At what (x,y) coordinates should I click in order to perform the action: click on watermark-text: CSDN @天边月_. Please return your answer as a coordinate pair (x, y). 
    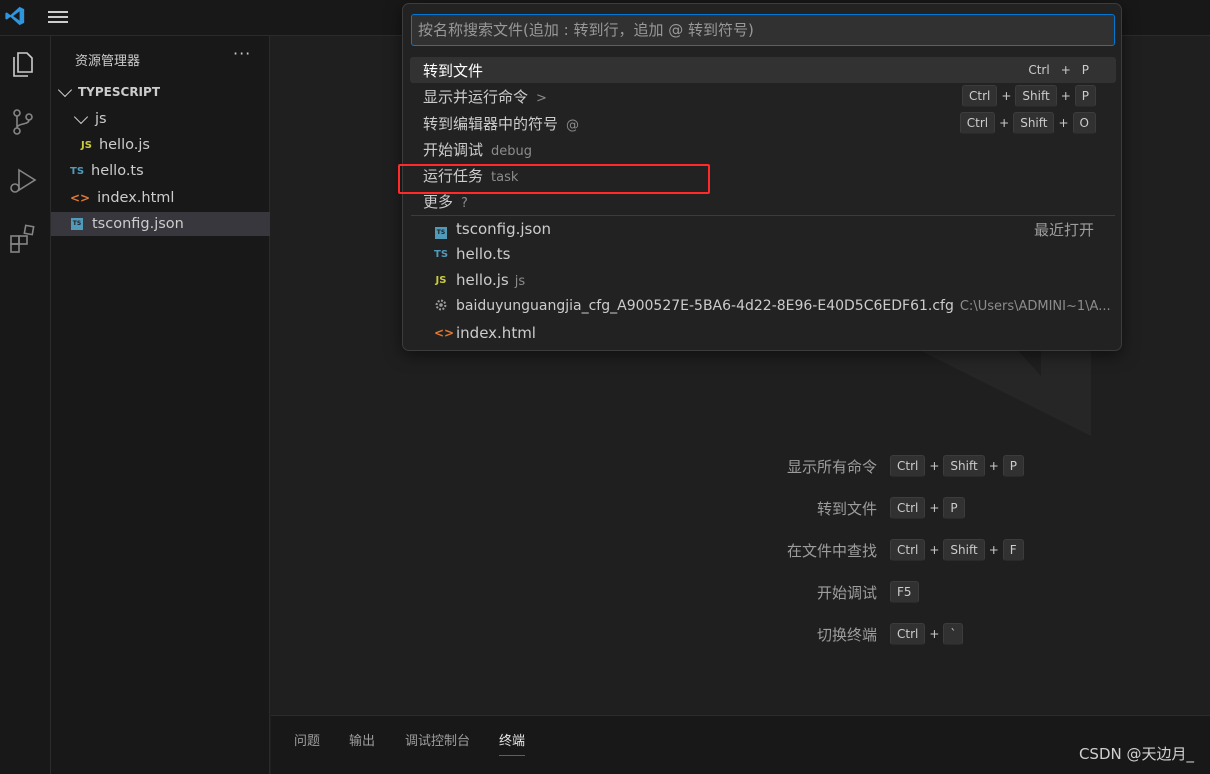
    Looking at the image, I should click on (1136, 754).